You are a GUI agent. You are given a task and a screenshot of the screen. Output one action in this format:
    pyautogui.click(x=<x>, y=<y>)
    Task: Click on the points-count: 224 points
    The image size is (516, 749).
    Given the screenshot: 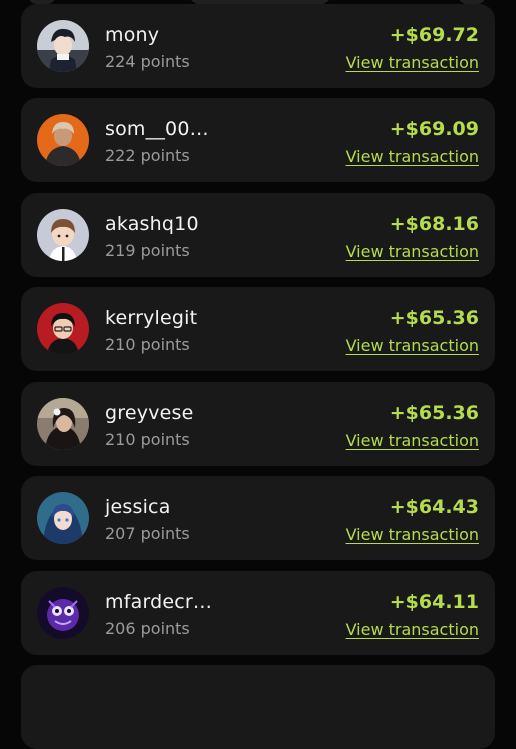 What is the action you would take?
    pyautogui.click(x=147, y=61)
    